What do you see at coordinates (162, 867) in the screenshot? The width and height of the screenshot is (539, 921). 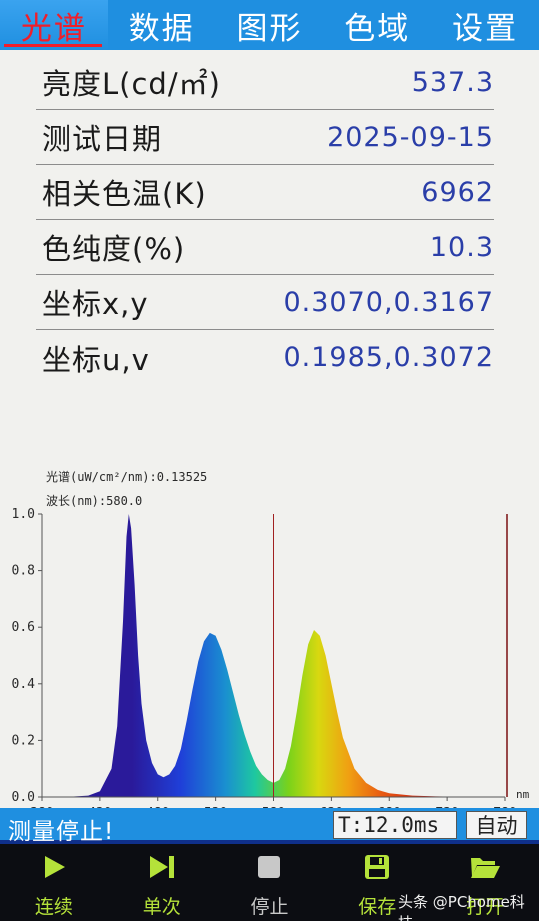 I see `step-icon` at bounding box center [162, 867].